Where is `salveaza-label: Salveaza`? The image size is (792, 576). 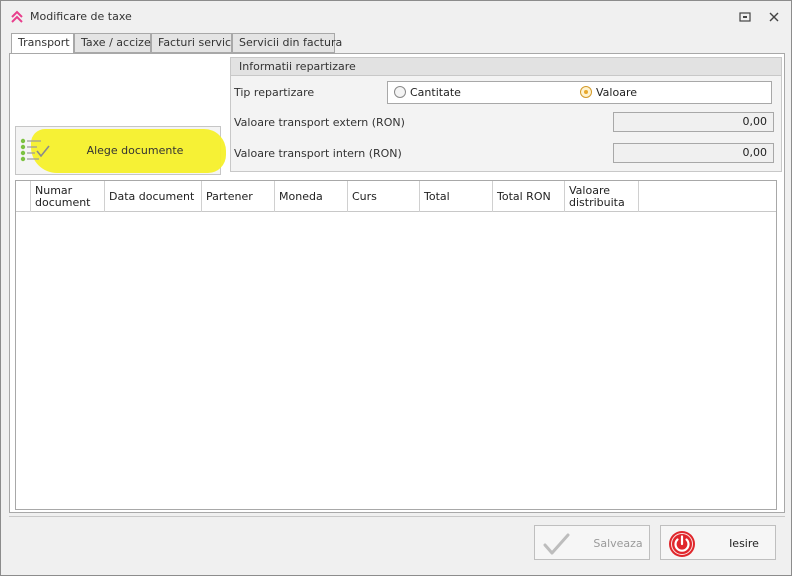 salveaza-label: Salveaza is located at coordinates (618, 543).